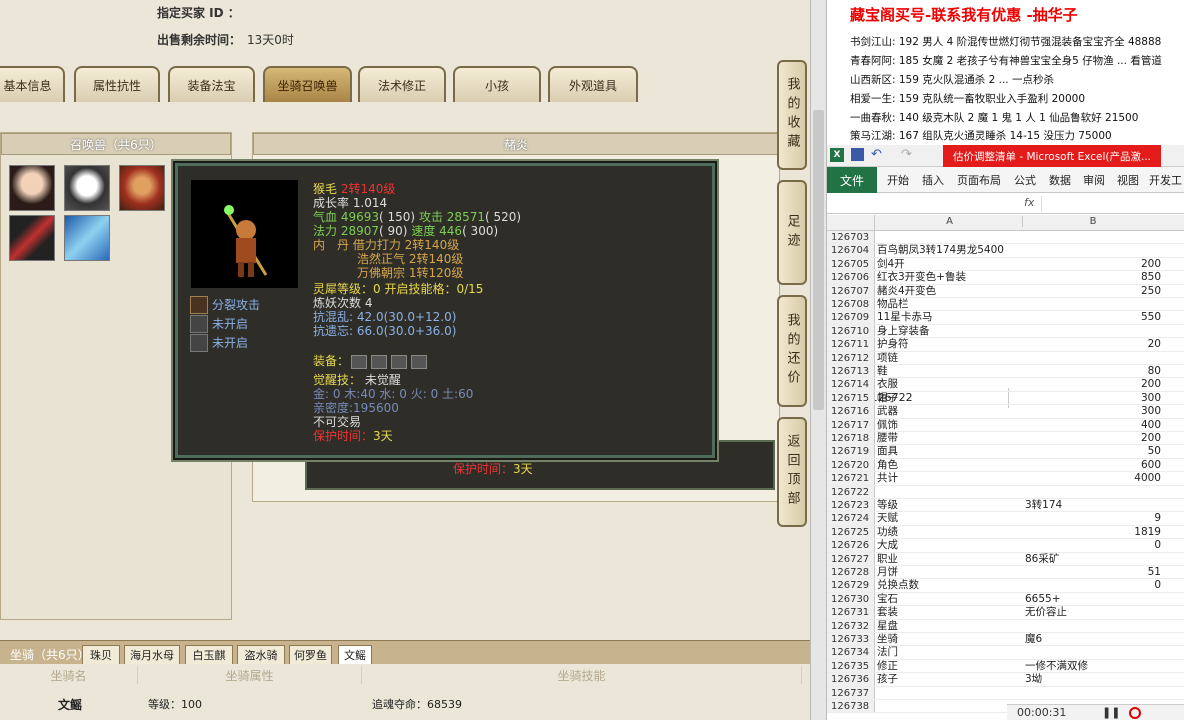 The width and height of the screenshot is (1184, 720). I want to click on row-number: 126727, so click(851, 558).